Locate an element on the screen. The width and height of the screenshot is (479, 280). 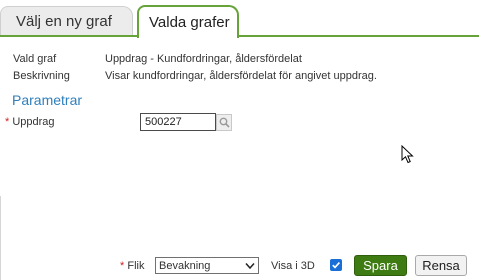
show-3d-checkbox is located at coordinates (336, 265).